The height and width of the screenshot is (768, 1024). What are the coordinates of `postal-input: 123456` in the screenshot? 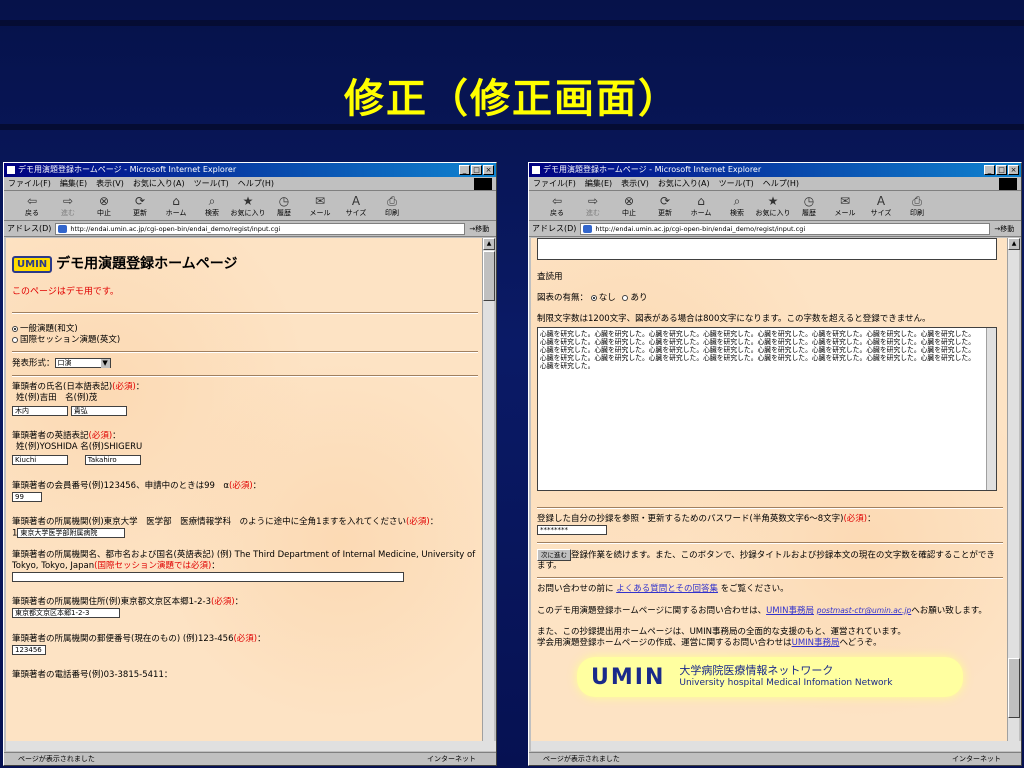 It's located at (29, 649).